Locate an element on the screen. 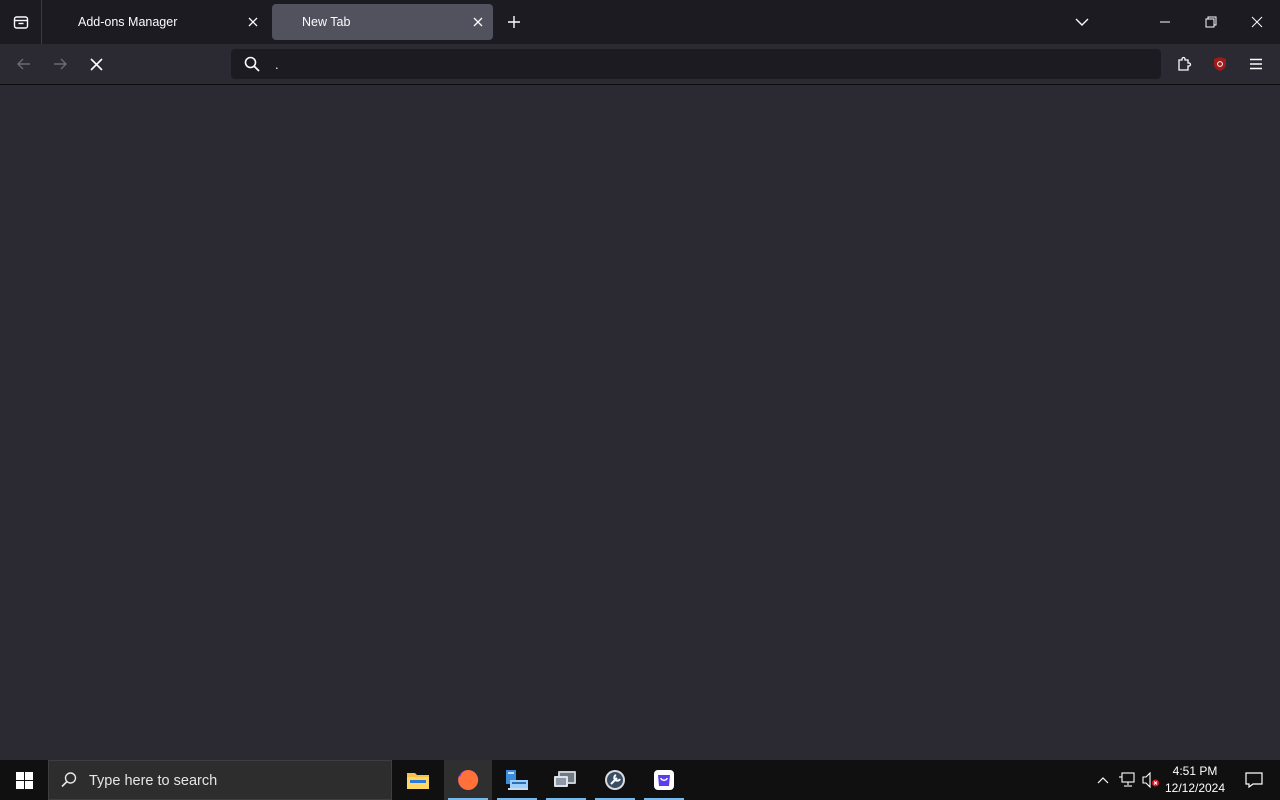 This screenshot has height=800, width=1280. network-status-button is located at coordinates (1127, 780).